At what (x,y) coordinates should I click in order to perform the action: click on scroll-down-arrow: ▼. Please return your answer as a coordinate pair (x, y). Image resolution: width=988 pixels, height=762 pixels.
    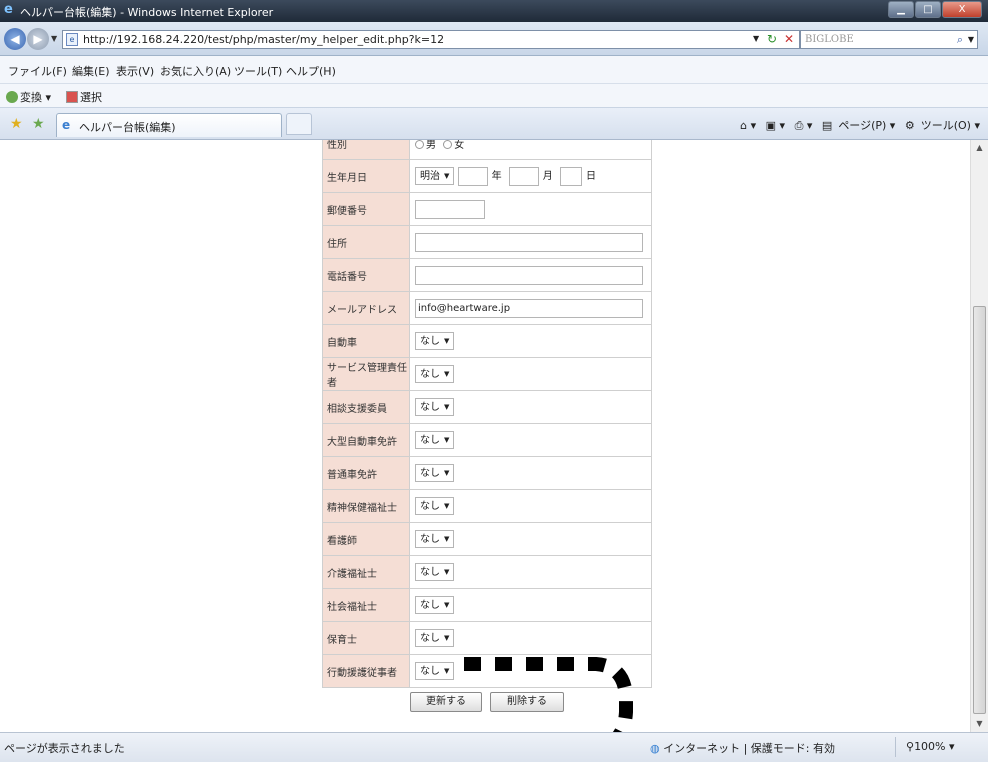
    Looking at the image, I should click on (979, 724).